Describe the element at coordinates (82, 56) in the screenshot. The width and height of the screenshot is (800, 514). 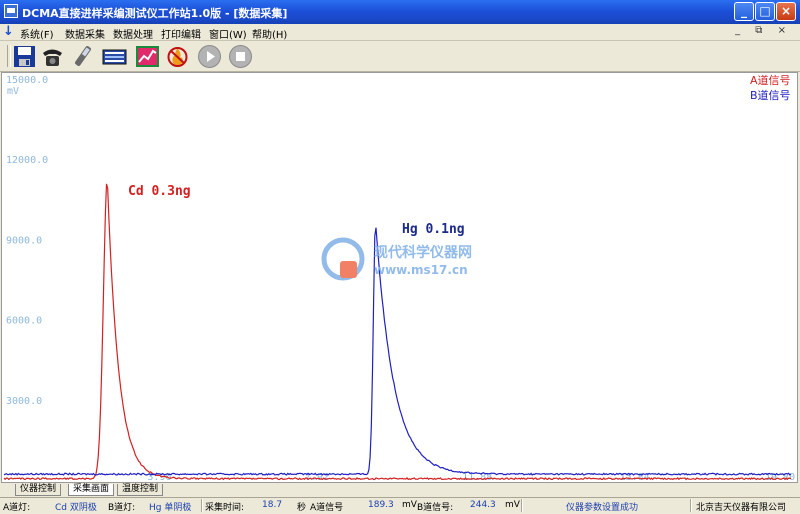
I see `probe-icon` at that location.